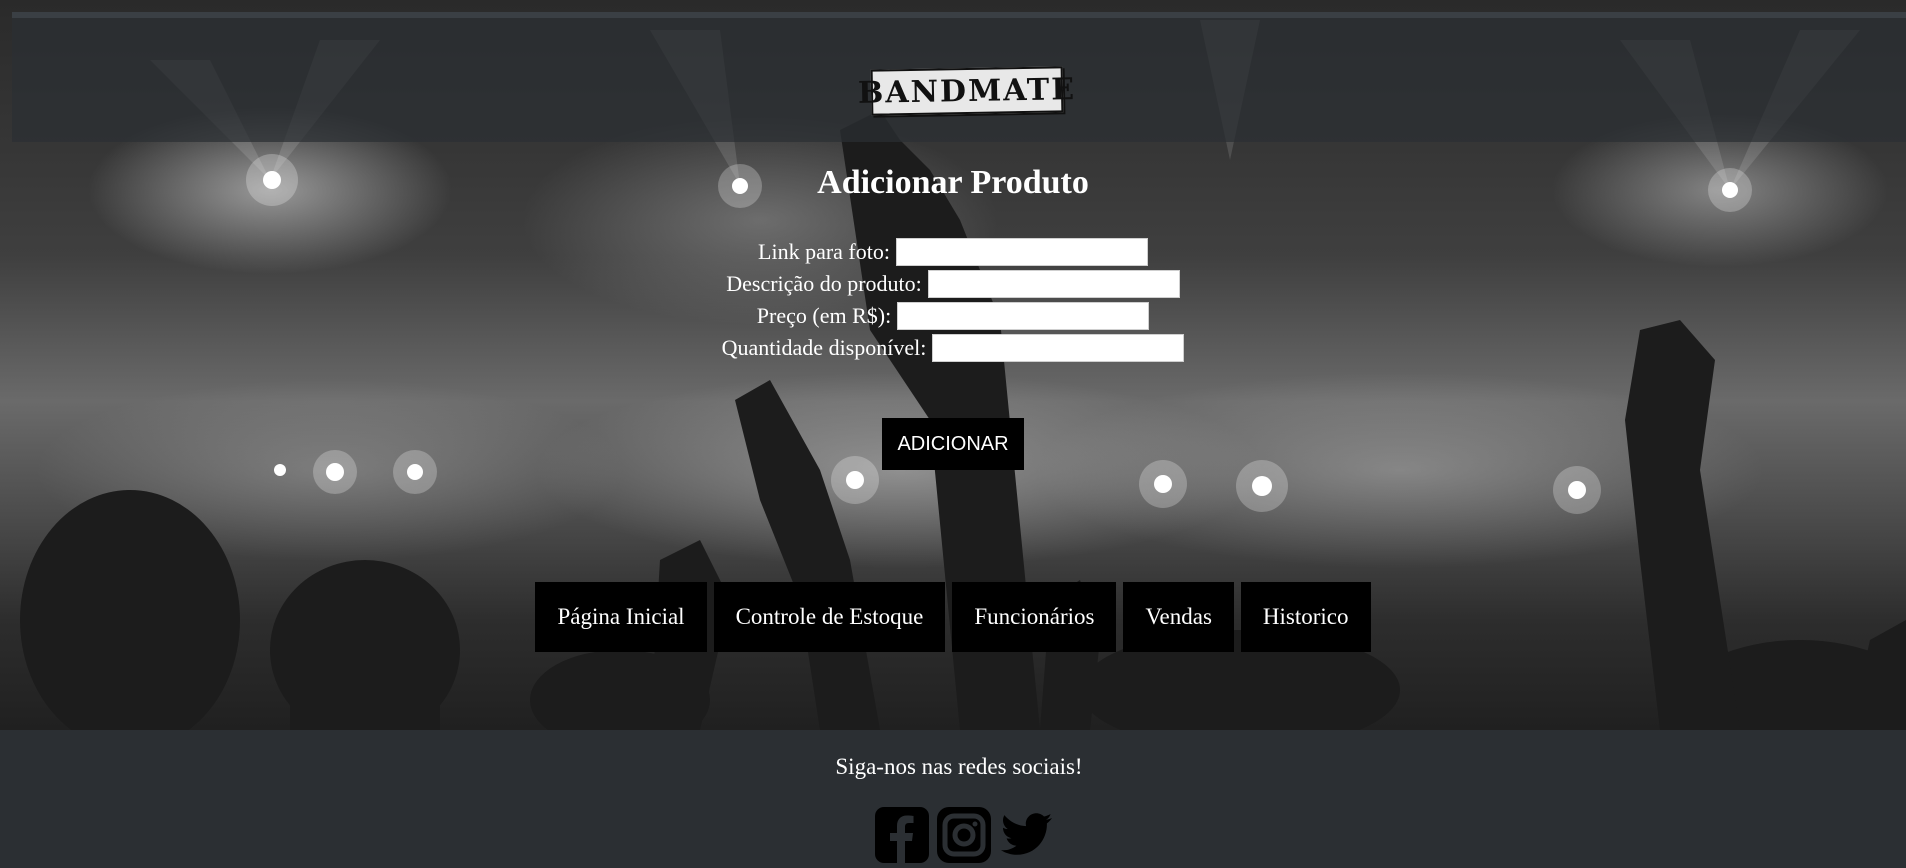 The image size is (1906, 868). What do you see at coordinates (1026, 835) in the screenshot?
I see `twitter-icon` at bounding box center [1026, 835].